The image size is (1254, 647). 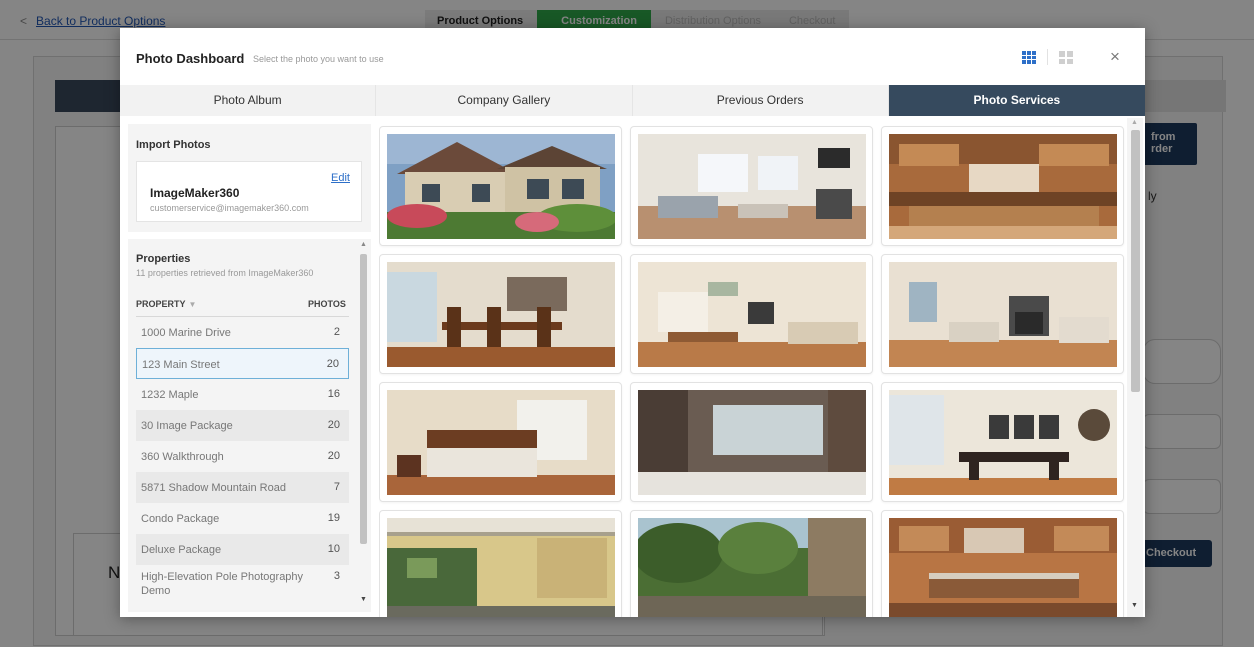 I want to click on grid-small-icon, so click(x=1029, y=57).